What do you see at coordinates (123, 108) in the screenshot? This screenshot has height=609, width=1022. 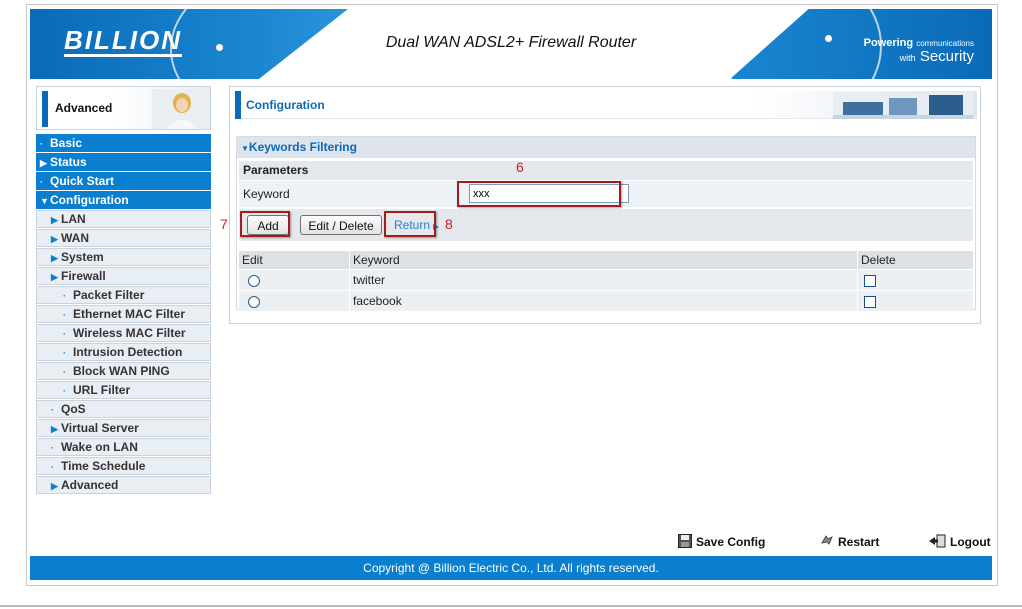 I see `advanced-section-header: Advanced` at bounding box center [123, 108].